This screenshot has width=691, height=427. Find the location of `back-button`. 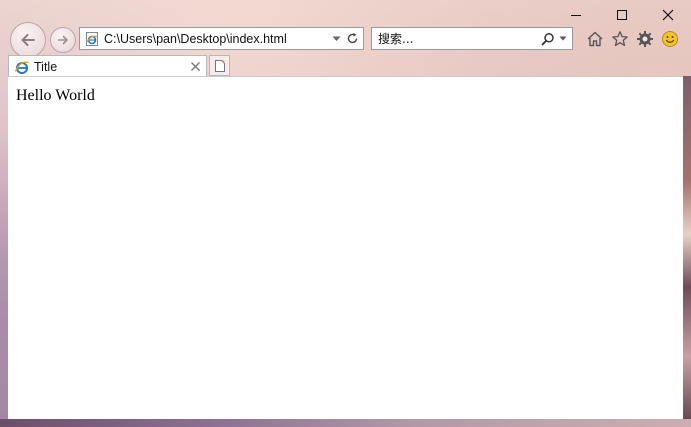

back-button is located at coordinates (28, 40).